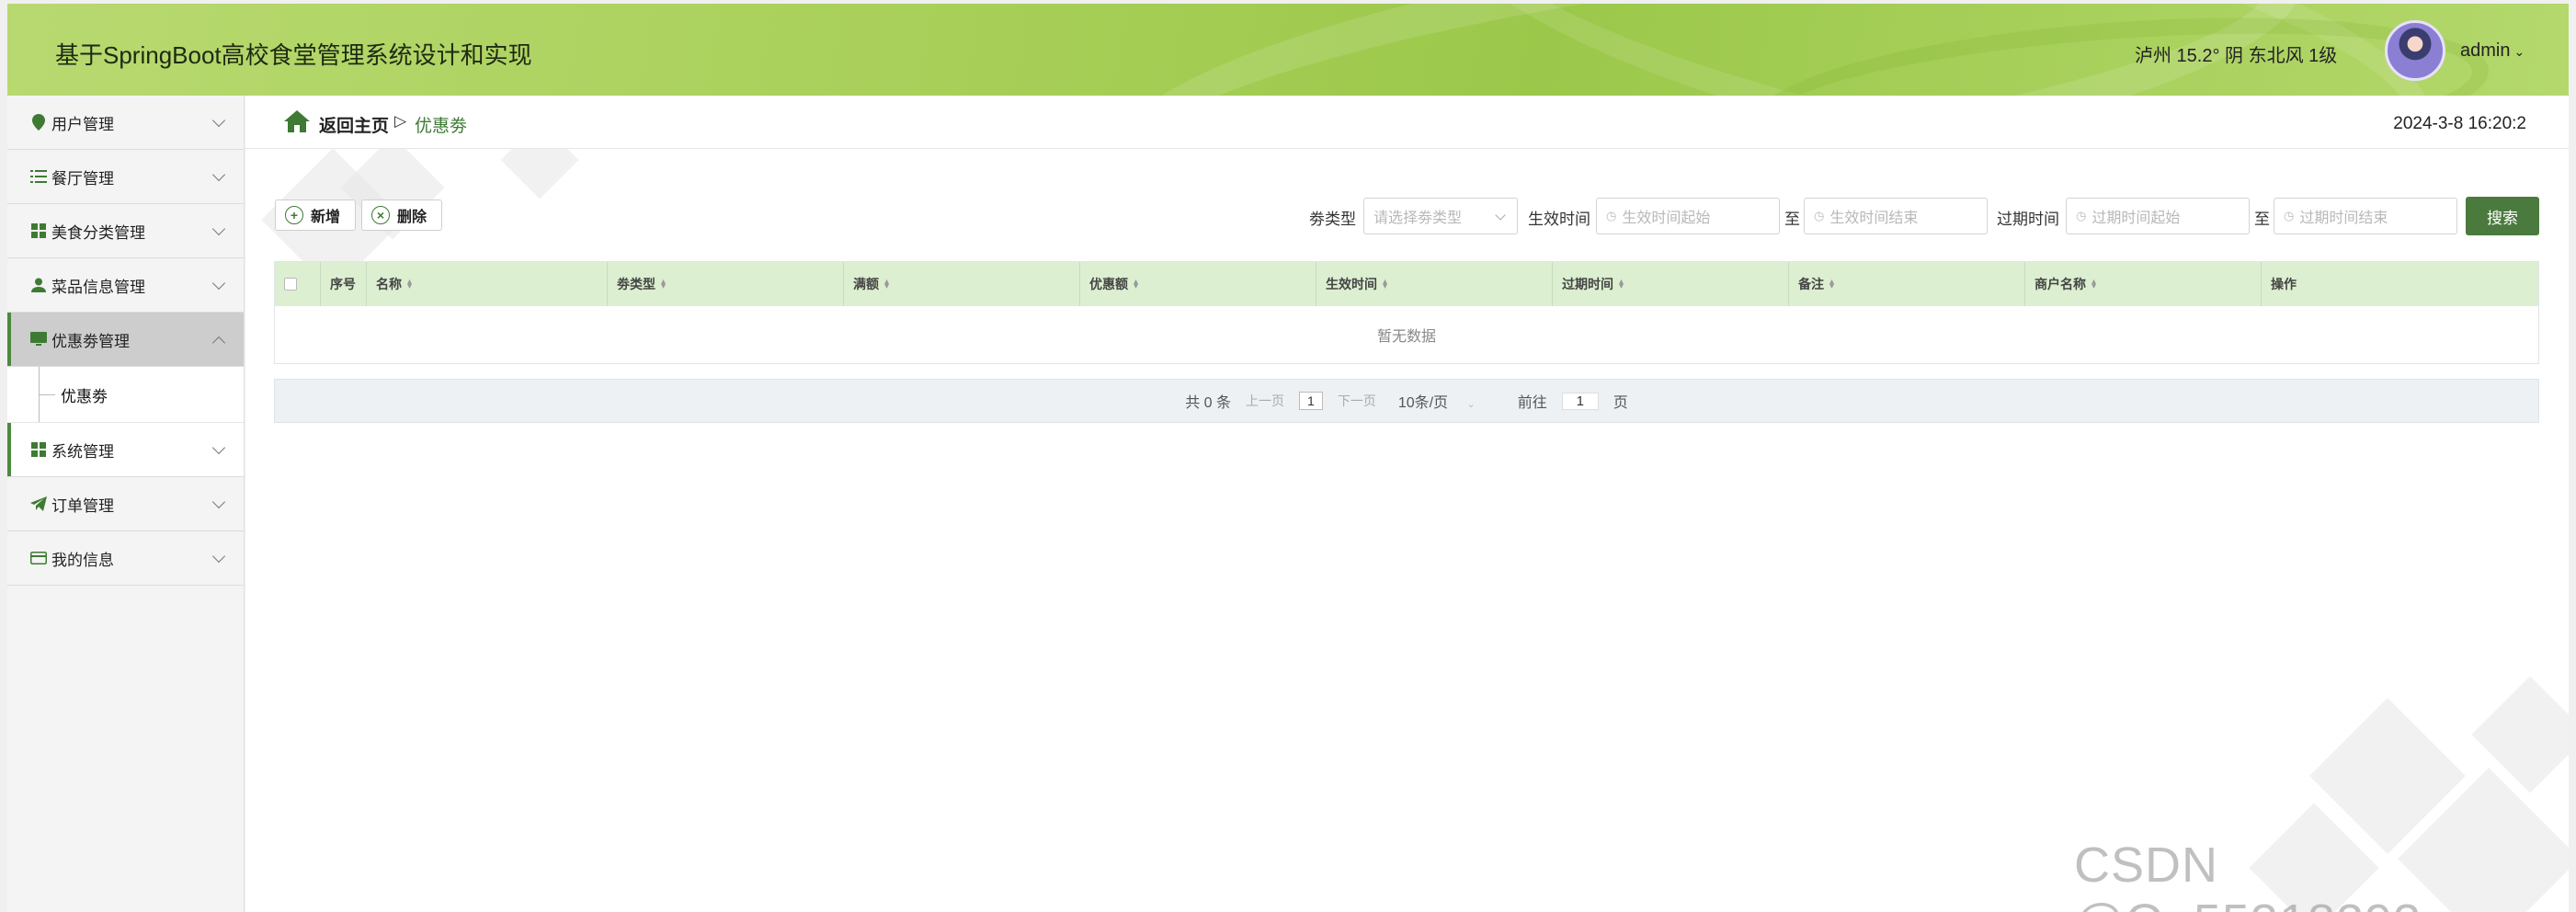 The image size is (2576, 912). Describe the element at coordinates (1208, 403) in the screenshot. I see `total-count: 共 0 条` at that location.